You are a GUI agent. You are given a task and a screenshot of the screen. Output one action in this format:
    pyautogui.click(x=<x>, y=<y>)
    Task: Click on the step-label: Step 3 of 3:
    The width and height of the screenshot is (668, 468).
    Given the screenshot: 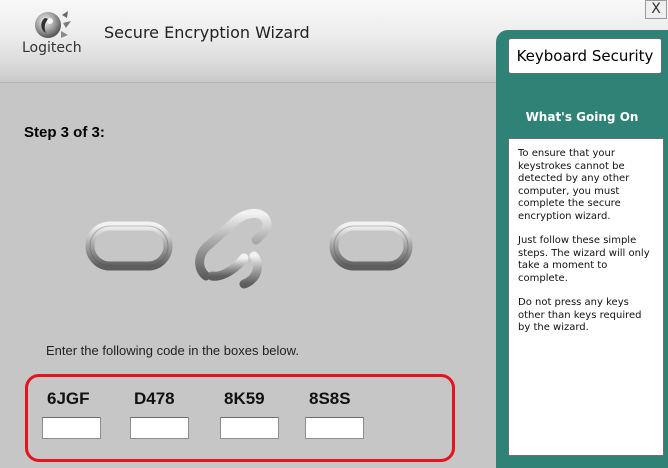 What is the action you would take?
    pyautogui.click(x=64, y=132)
    